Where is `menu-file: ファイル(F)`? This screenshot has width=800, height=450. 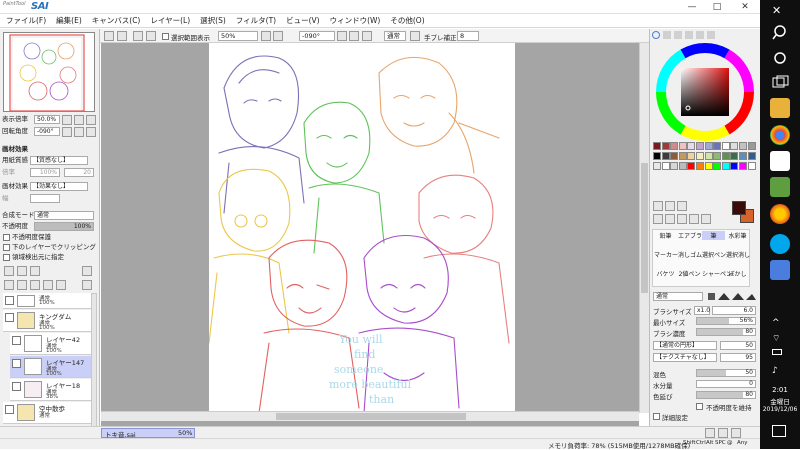 menu-file: ファイル(F) is located at coordinates (26, 20).